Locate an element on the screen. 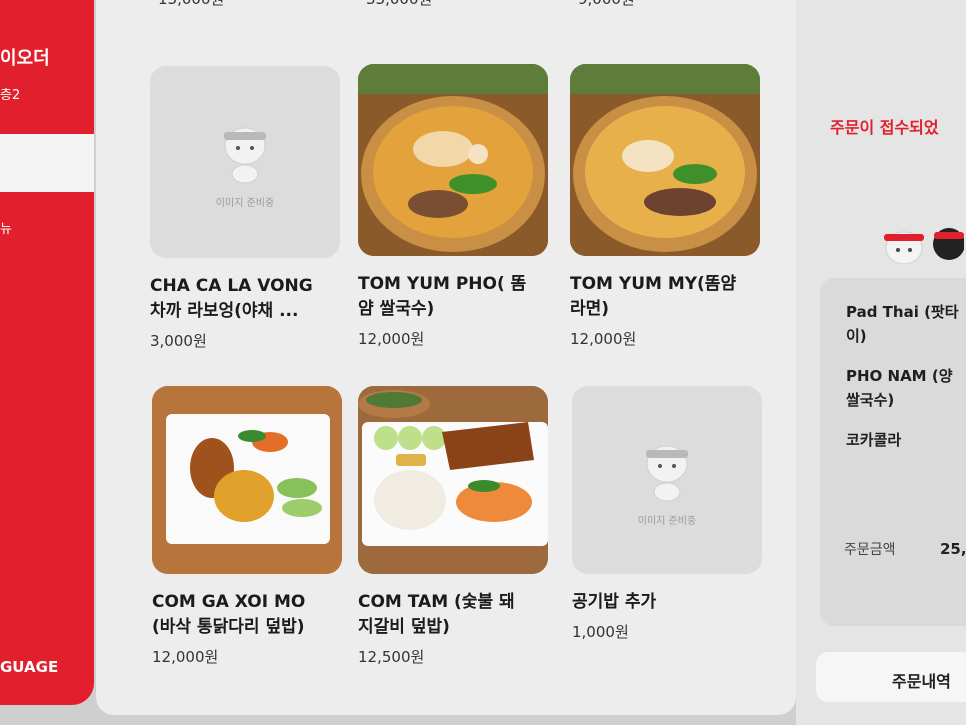 This screenshot has width=966, height=725. menu-item-price: 1,000원 is located at coordinates (600, 632).